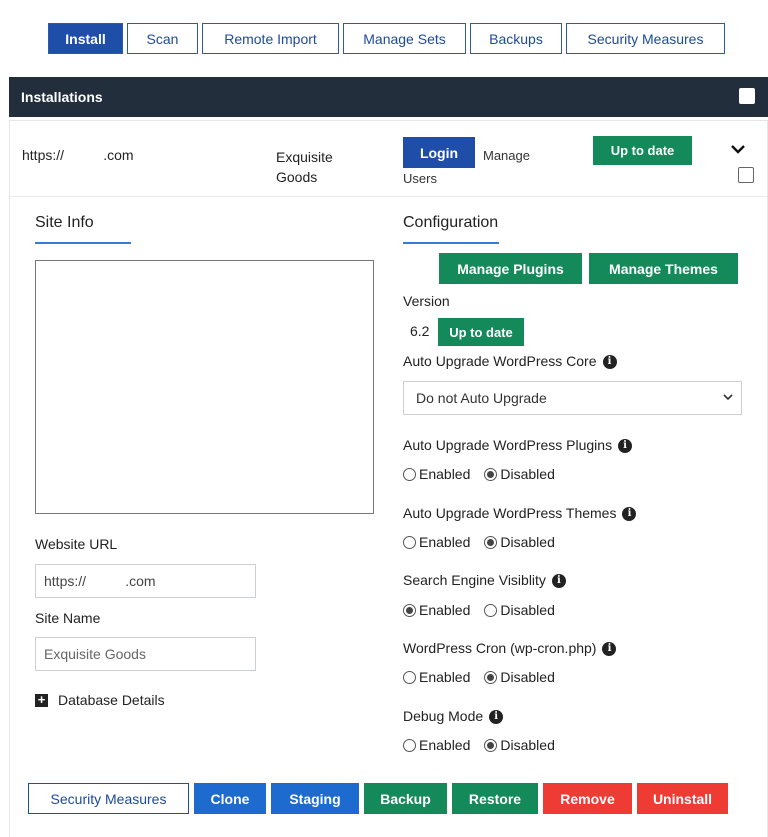 The height and width of the screenshot is (837, 768). Describe the element at coordinates (508, 445) in the screenshot. I see `auto-plugins-label: Auto Upgrade WordPress Plugins` at that location.